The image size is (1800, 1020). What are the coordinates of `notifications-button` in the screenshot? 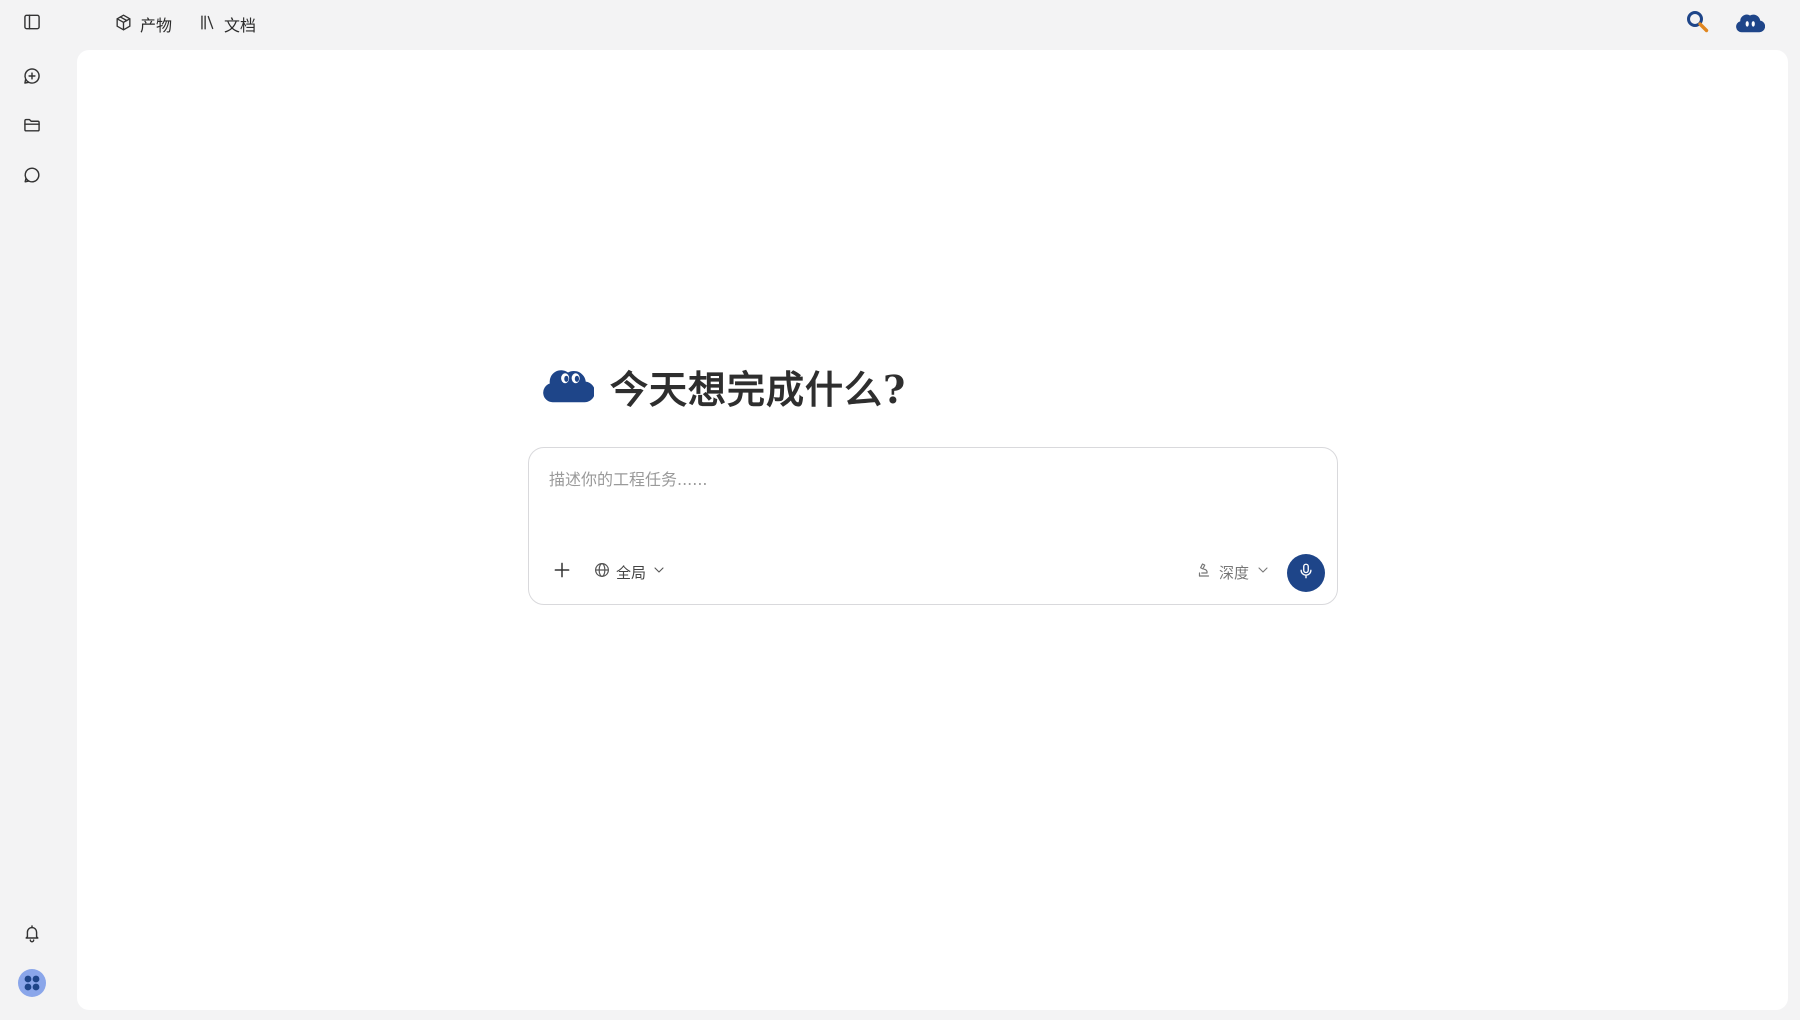 It's located at (32, 935).